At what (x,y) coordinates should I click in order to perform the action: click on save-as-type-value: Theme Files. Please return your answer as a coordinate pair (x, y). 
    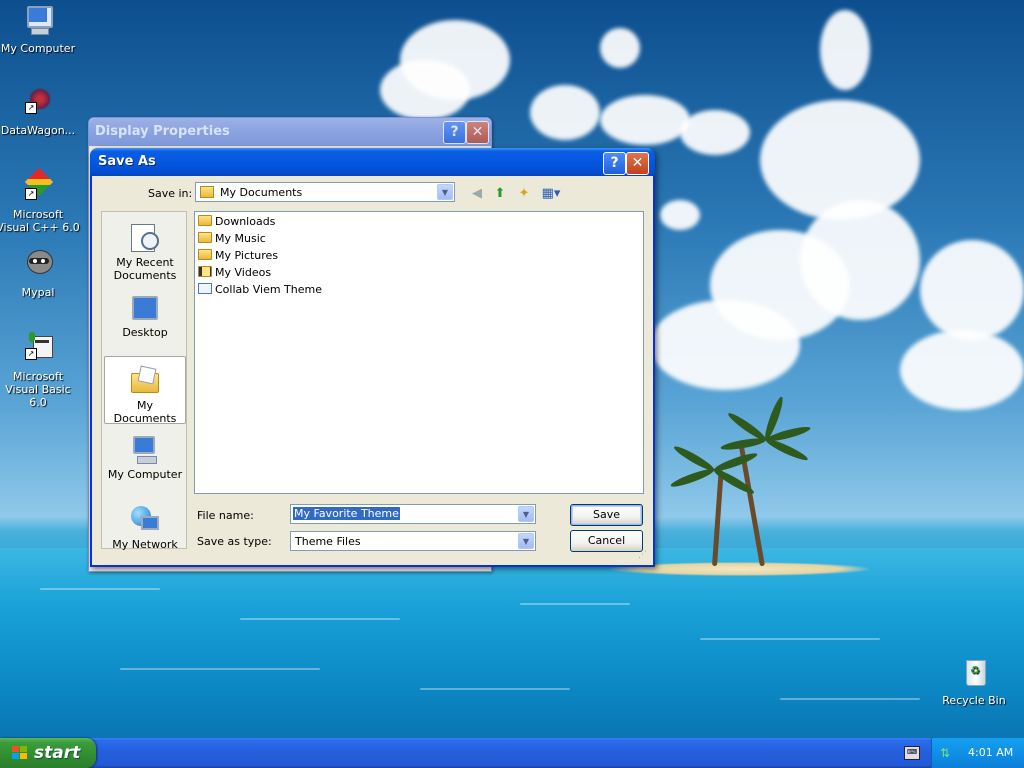
    Looking at the image, I should click on (328, 541).